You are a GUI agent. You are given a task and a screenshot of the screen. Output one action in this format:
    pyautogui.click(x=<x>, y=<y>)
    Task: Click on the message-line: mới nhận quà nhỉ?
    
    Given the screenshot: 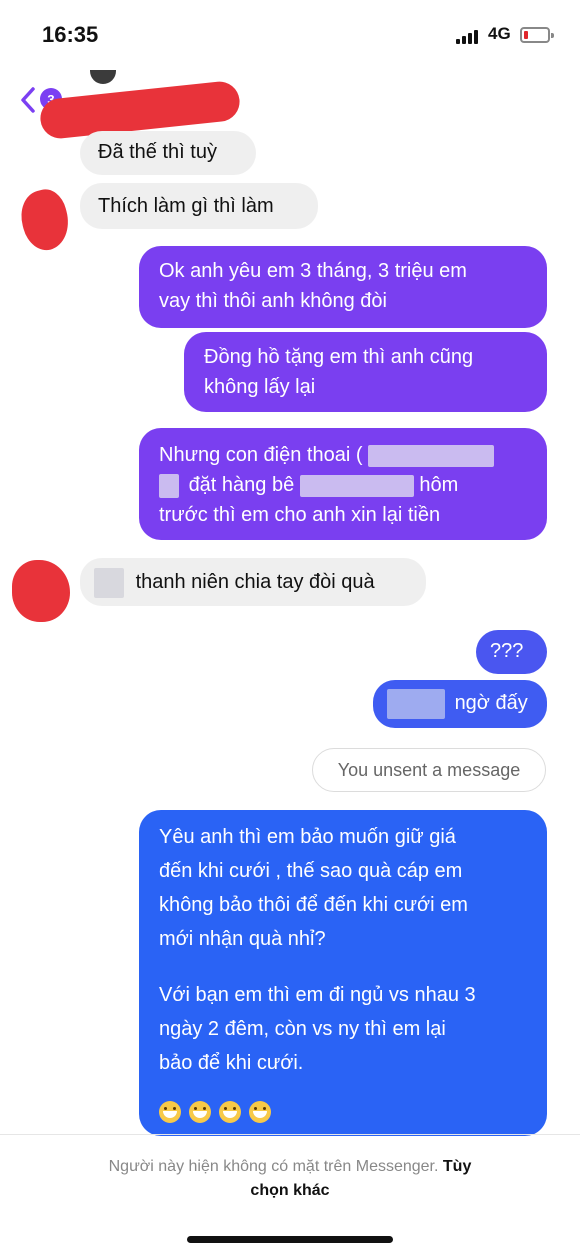 What is the action you would take?
    pyautogui.click(x=242, y=939)
    